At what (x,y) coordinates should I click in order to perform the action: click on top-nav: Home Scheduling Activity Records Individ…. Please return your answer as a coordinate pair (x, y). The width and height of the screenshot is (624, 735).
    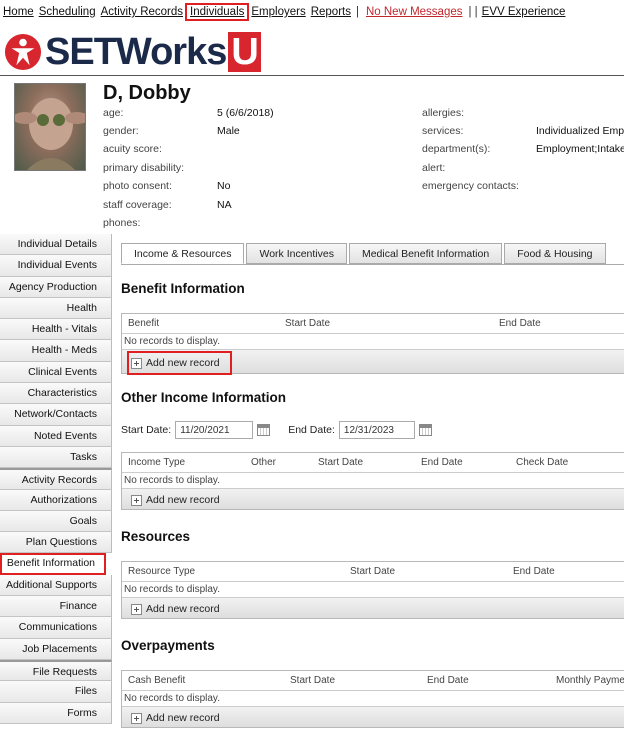
    Looking at the image, I should click on (312, 12).